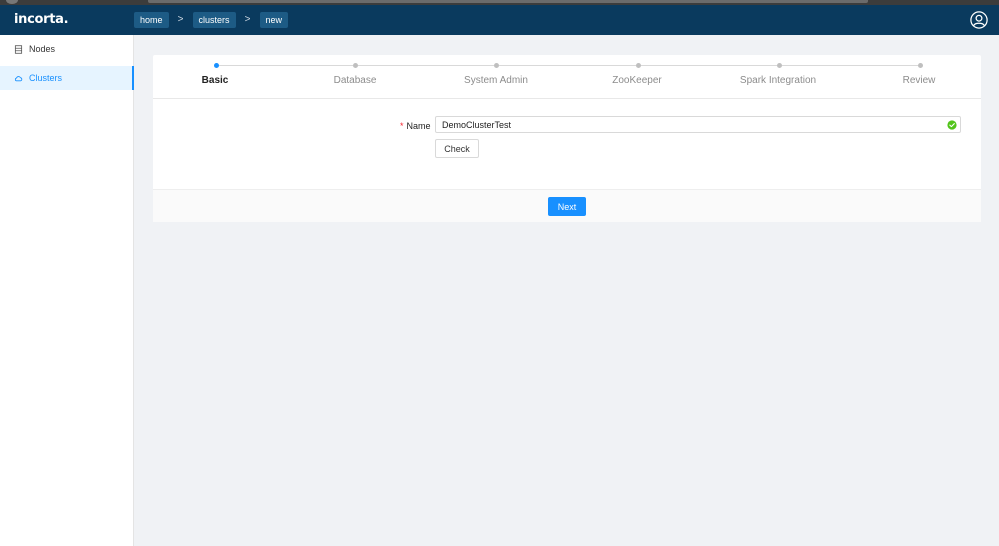  I want to click on horizontal-scrollbar, so click(508, 1).